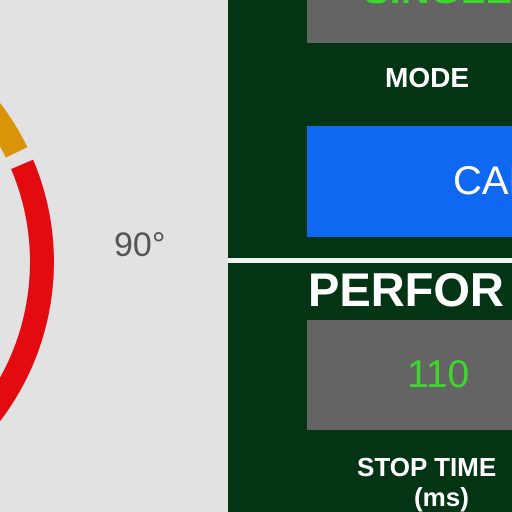 The width and height of the screenshot is (512, 512). What do you see at coordinates (437, 6) in the screenshot?
I see `mode-value-text: SINGLE` at bounding box center [437, 6].